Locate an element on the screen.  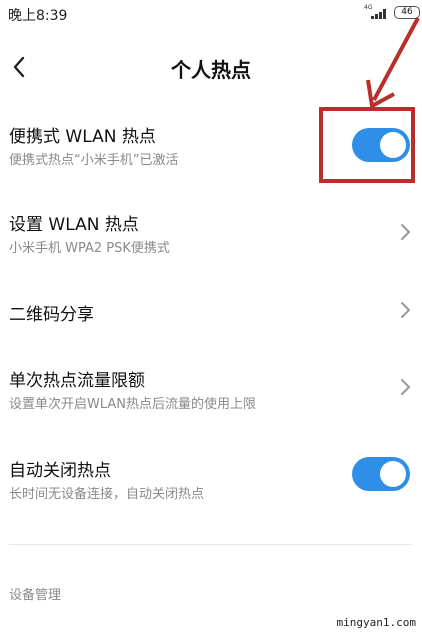
setting-data-limit: 单次热点流量限额 设置单次开启WLAN热点后流量的使用上限 is located at coordinates (211, 392).